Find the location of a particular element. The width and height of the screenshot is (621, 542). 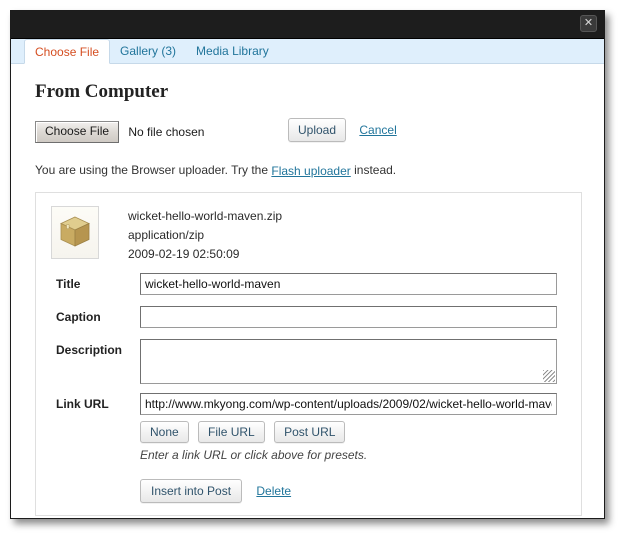

preset-none-button: None is located at coordinates (164, 431).